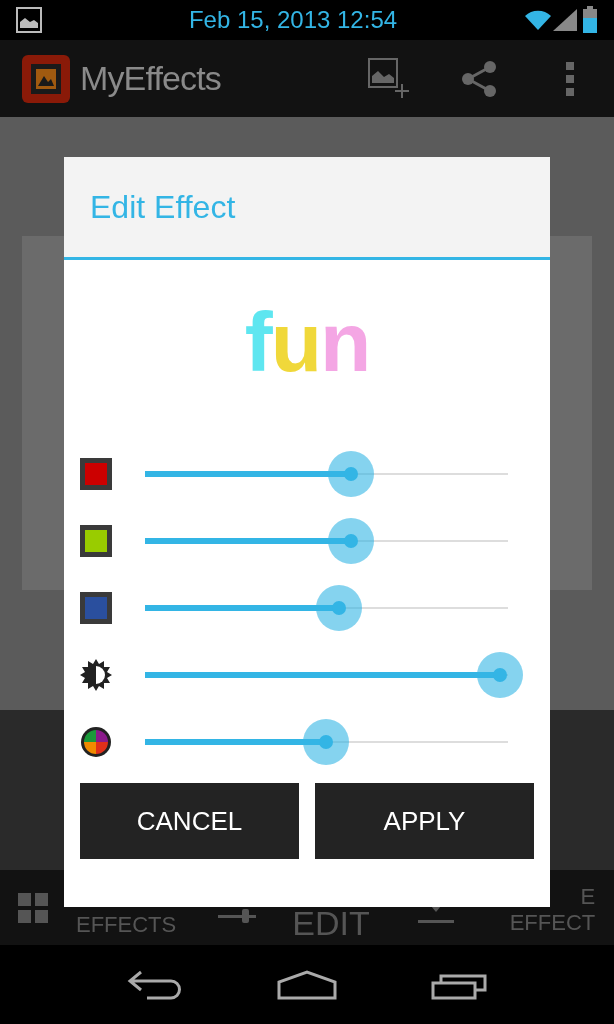 This screenshot has height=1024, width=614. I want to click on battery-icon, so click(590, 20).